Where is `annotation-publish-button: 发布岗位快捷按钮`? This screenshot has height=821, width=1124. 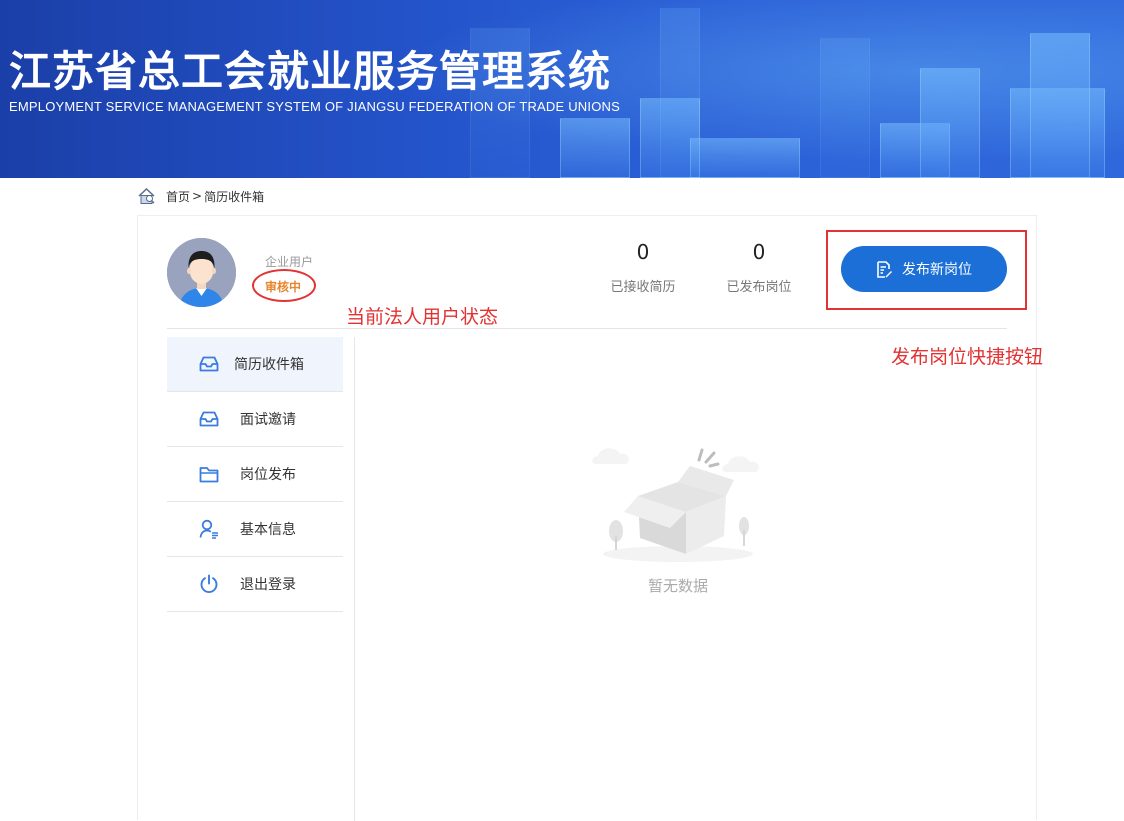
annotation-publish-button: 发布岗位快捷按钮 is located at coordinates (967, 357).